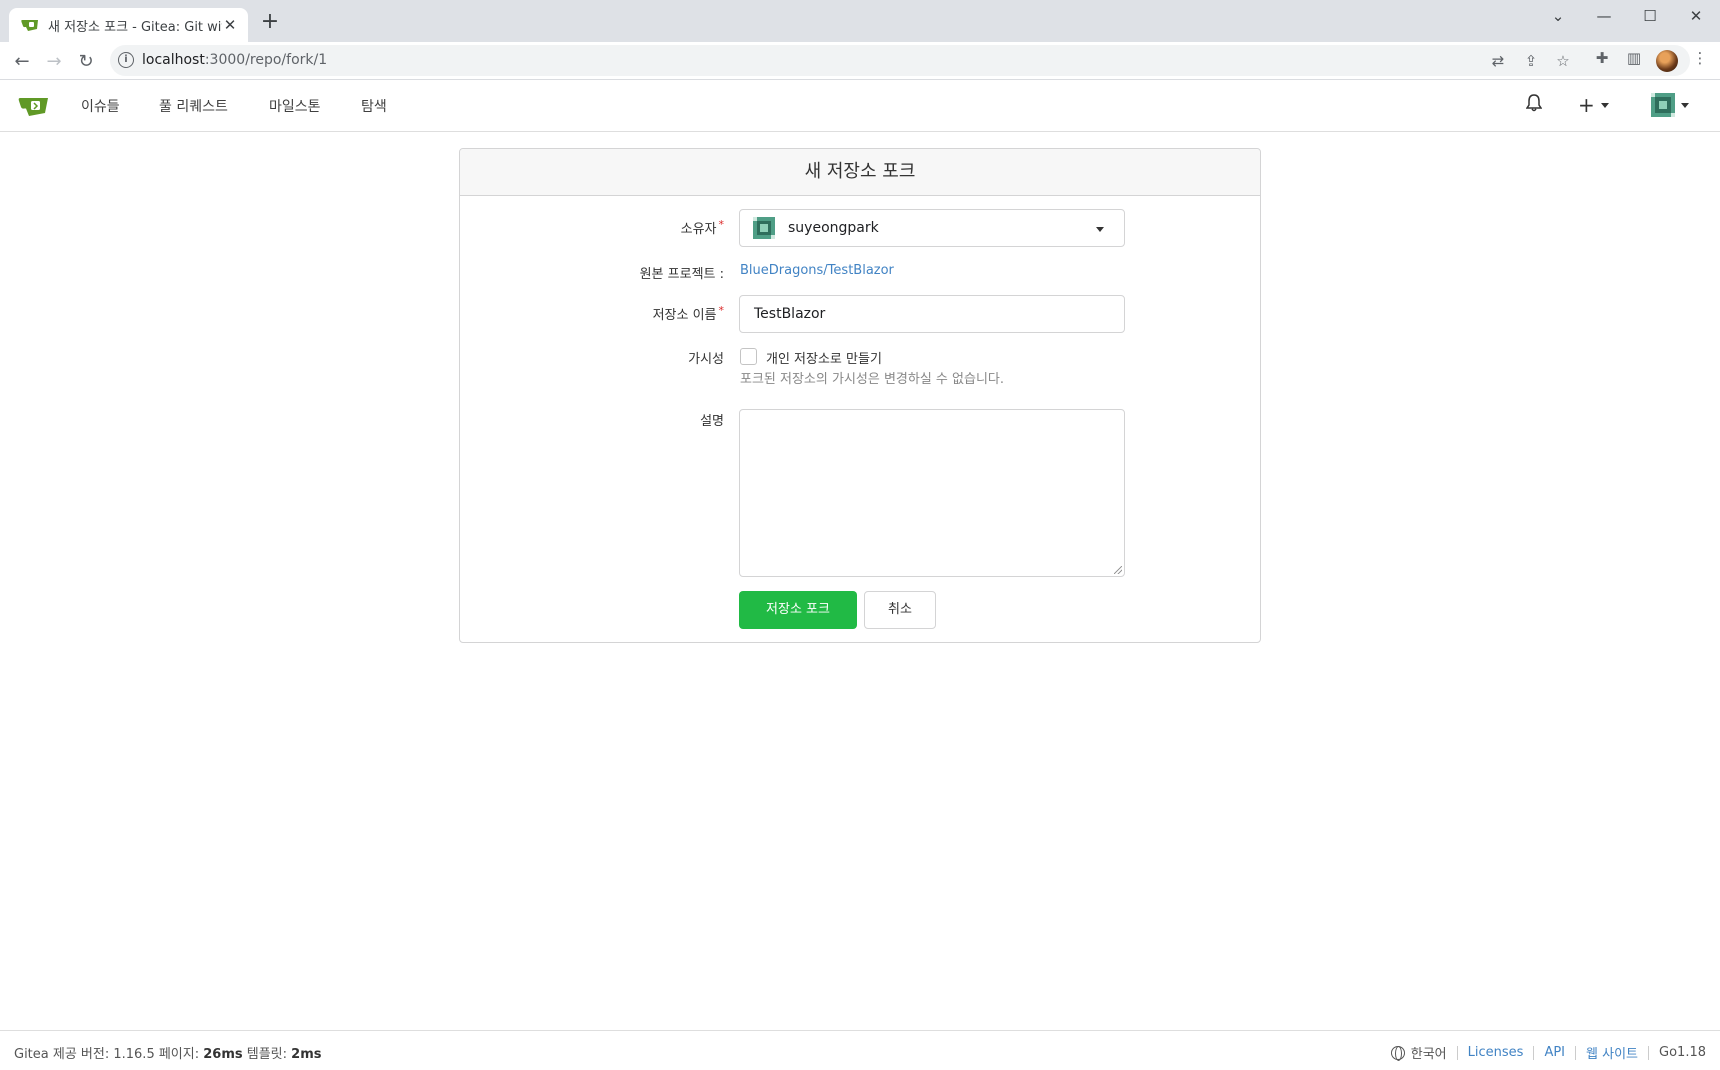  Describe the element at coordinates (135, 27) in the screenshot. I see `tab-title: 새 저장소 포크 - Gitea: Git with a cup of tea` at that location.